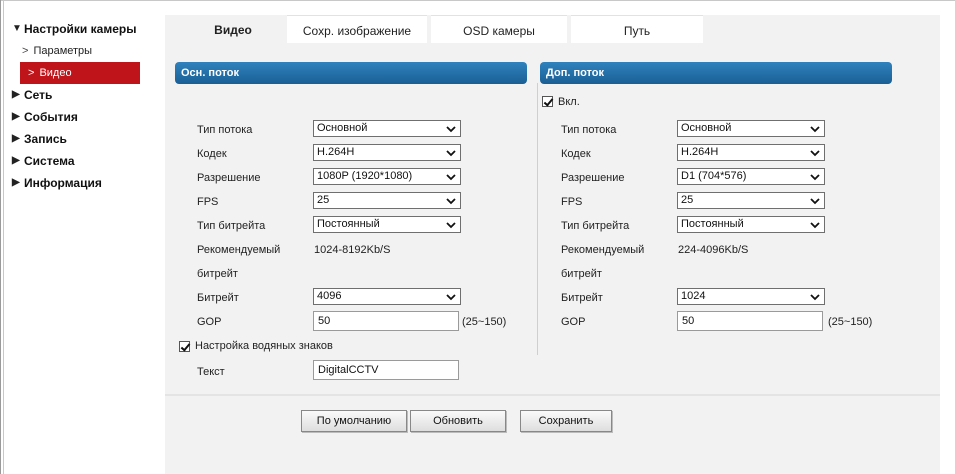 This screenshot has height=474, width=955. Describe the element at coordinates (264, 346) in the screenshot. I see `watermark-label: Настройка водяных знаков` at that location.